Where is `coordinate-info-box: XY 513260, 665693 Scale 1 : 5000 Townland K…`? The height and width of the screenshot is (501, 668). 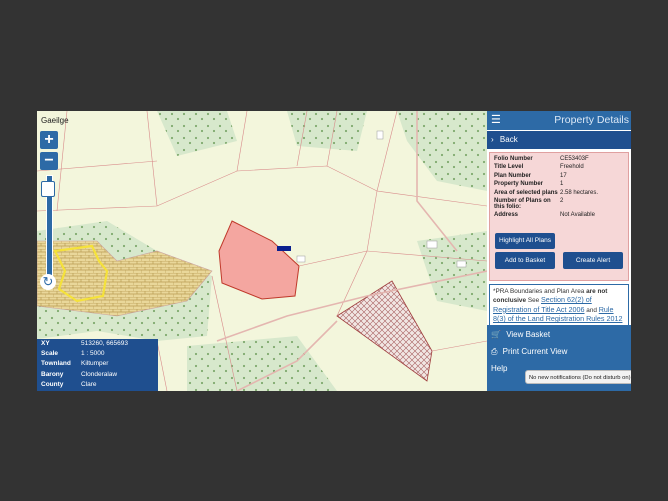
coordinate-info-box: XY 513260, 665693 Scale 1 : 5000 Townland K… is located at coordinates (97, 365).